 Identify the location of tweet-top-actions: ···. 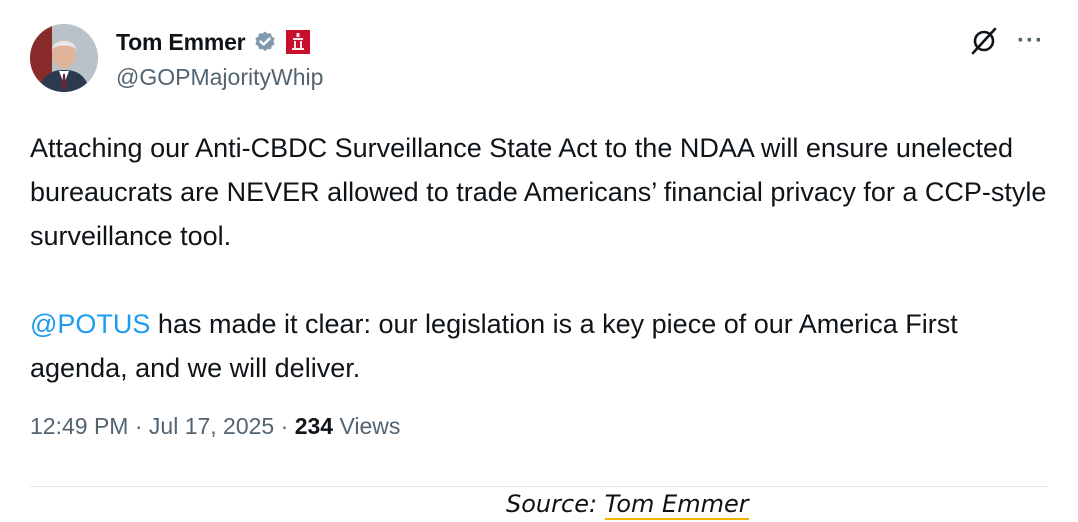
(1006, 41).